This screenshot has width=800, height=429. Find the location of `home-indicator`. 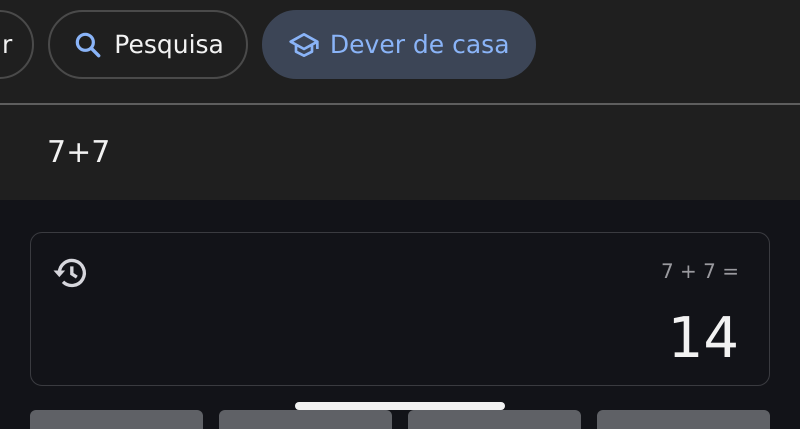

home-indicator is located at coordinates (400, 406).